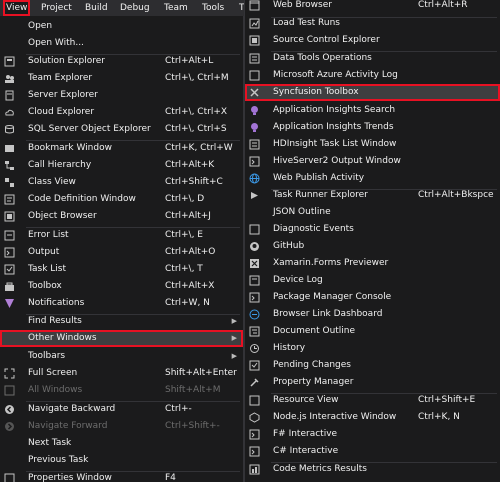  I want to click on submenu-item-package-manager-console: Package Manager Console, so click(372, 297).